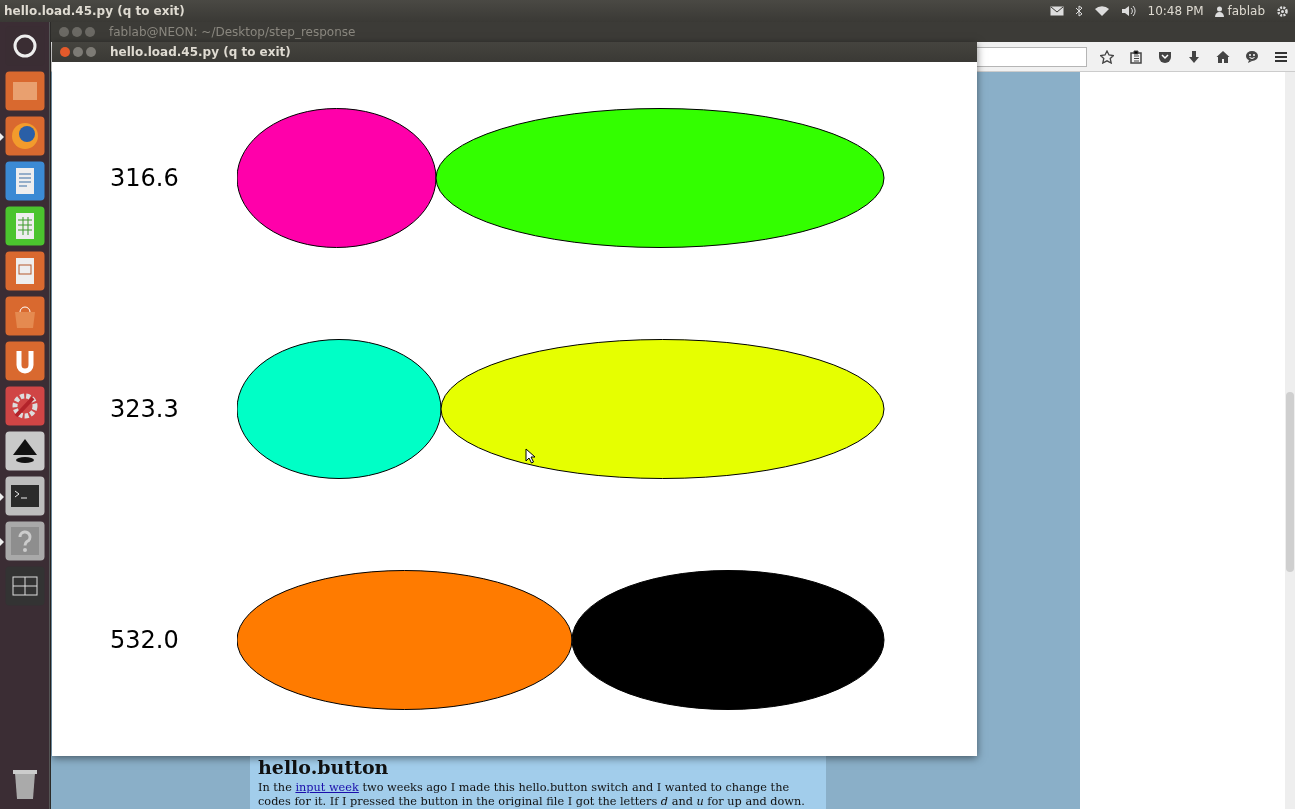  I want to click on mail-icon, so click(1056, 11).